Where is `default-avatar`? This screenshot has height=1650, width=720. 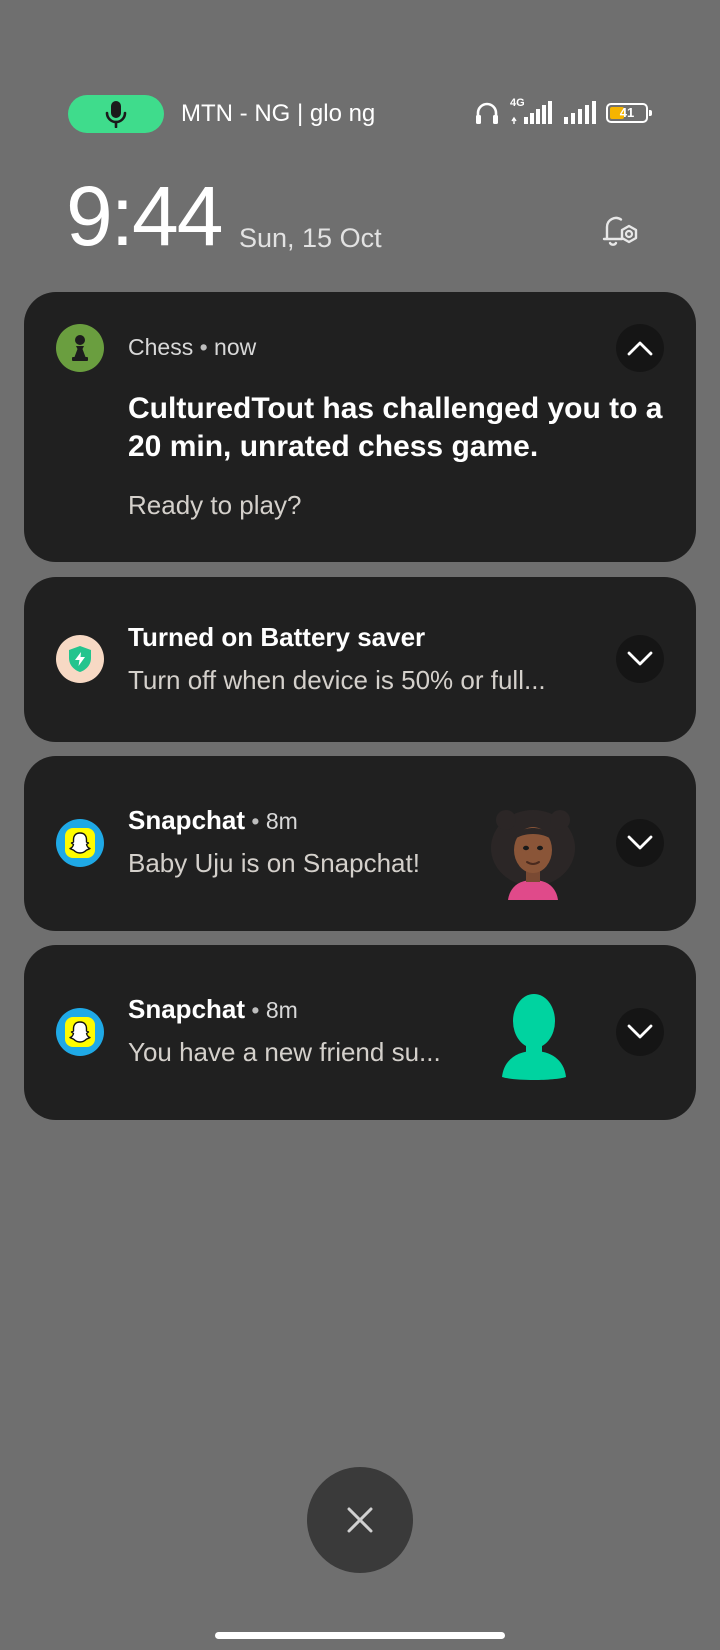 default-avatar is located at coordinates (534, 1036).